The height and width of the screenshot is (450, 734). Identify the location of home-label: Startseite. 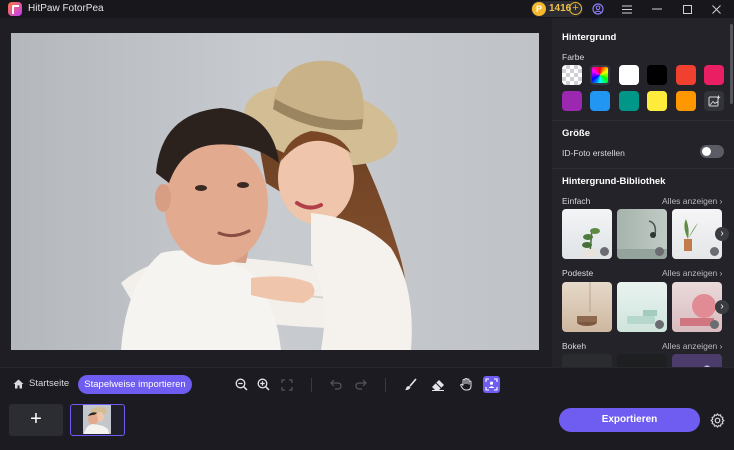
(49, 383).